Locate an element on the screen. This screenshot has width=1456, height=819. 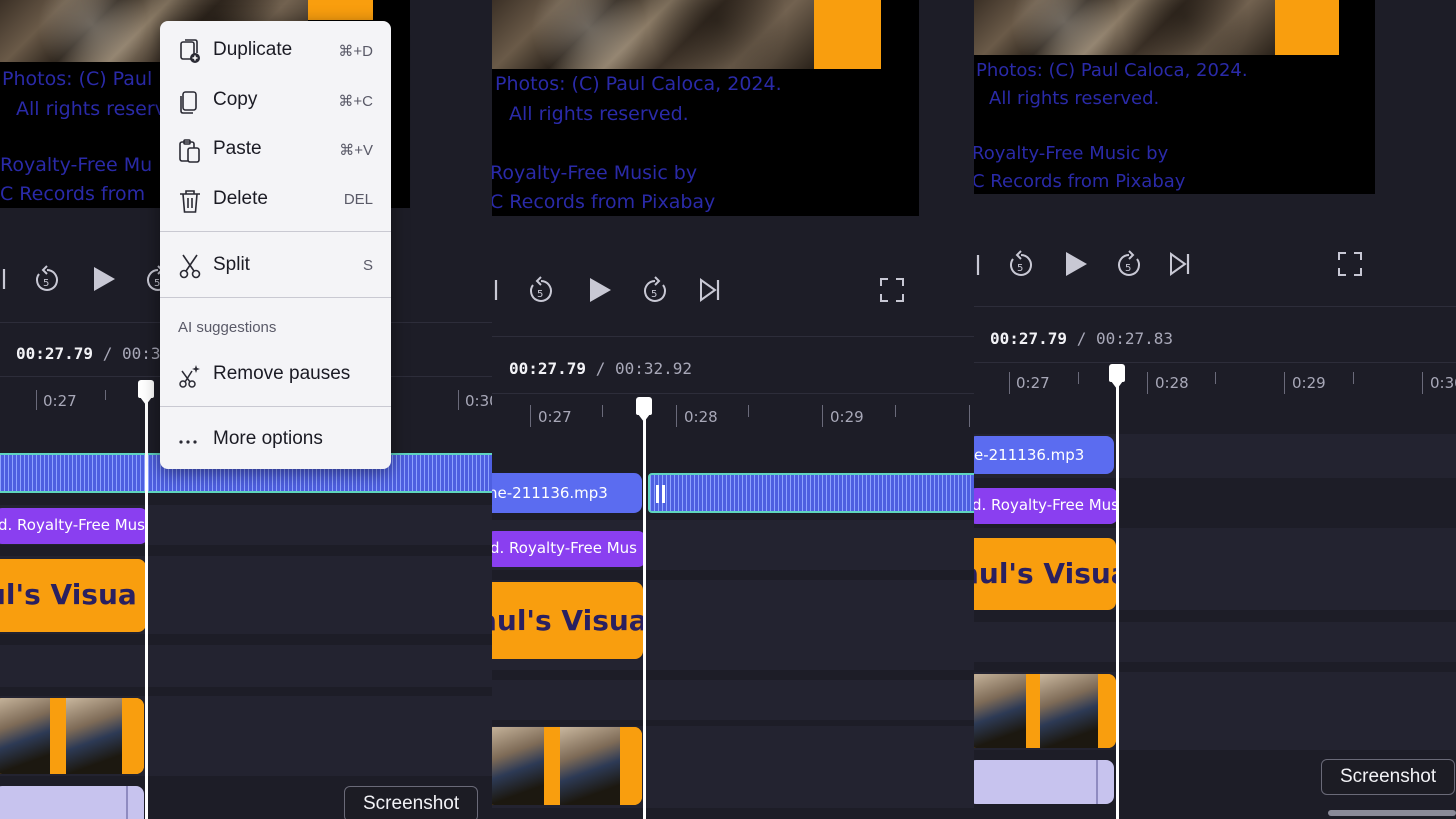
menu-item-remove-pauses: Remove pauses is located at coordinates (275, 375).